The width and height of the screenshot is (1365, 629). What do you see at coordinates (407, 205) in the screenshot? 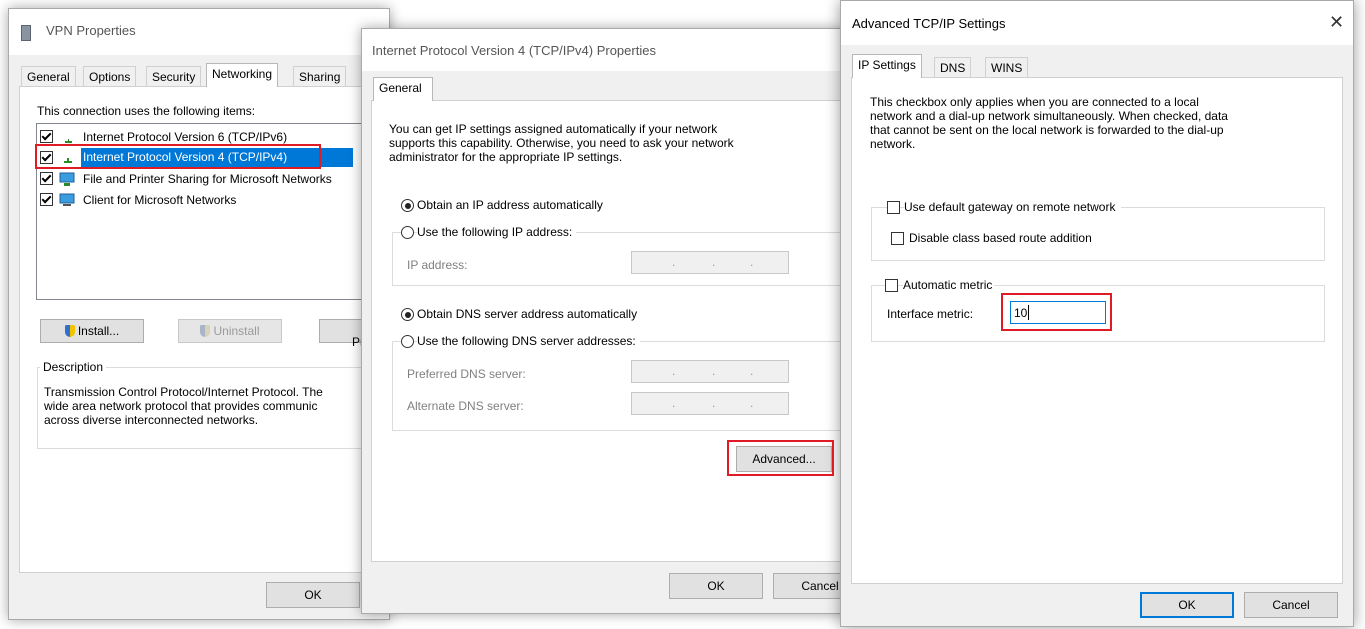
I see `obtain-ip-auto-radio` at bounding box center [407, 205].